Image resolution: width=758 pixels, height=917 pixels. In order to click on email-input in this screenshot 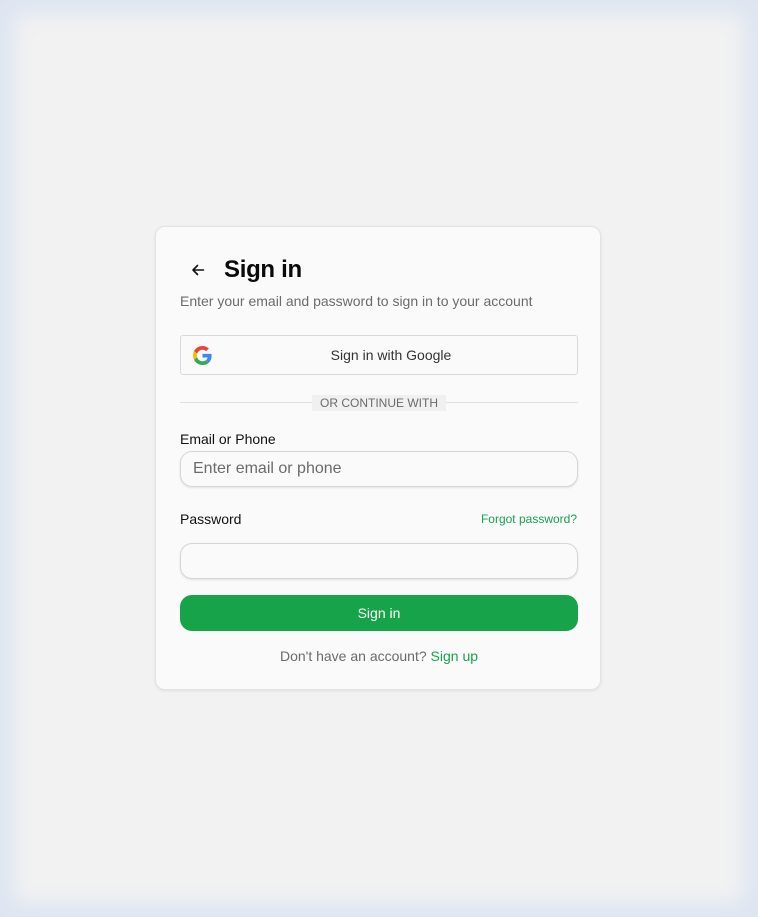, I will do `click(379, 469)`.